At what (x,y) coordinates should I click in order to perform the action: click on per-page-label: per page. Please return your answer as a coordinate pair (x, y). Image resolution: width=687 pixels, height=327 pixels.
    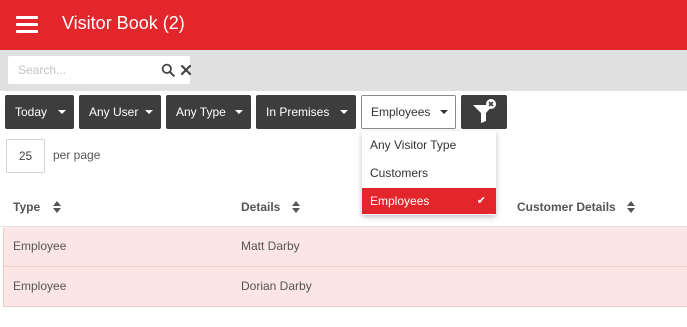
    Looking at the image, I should click on (77, 155).